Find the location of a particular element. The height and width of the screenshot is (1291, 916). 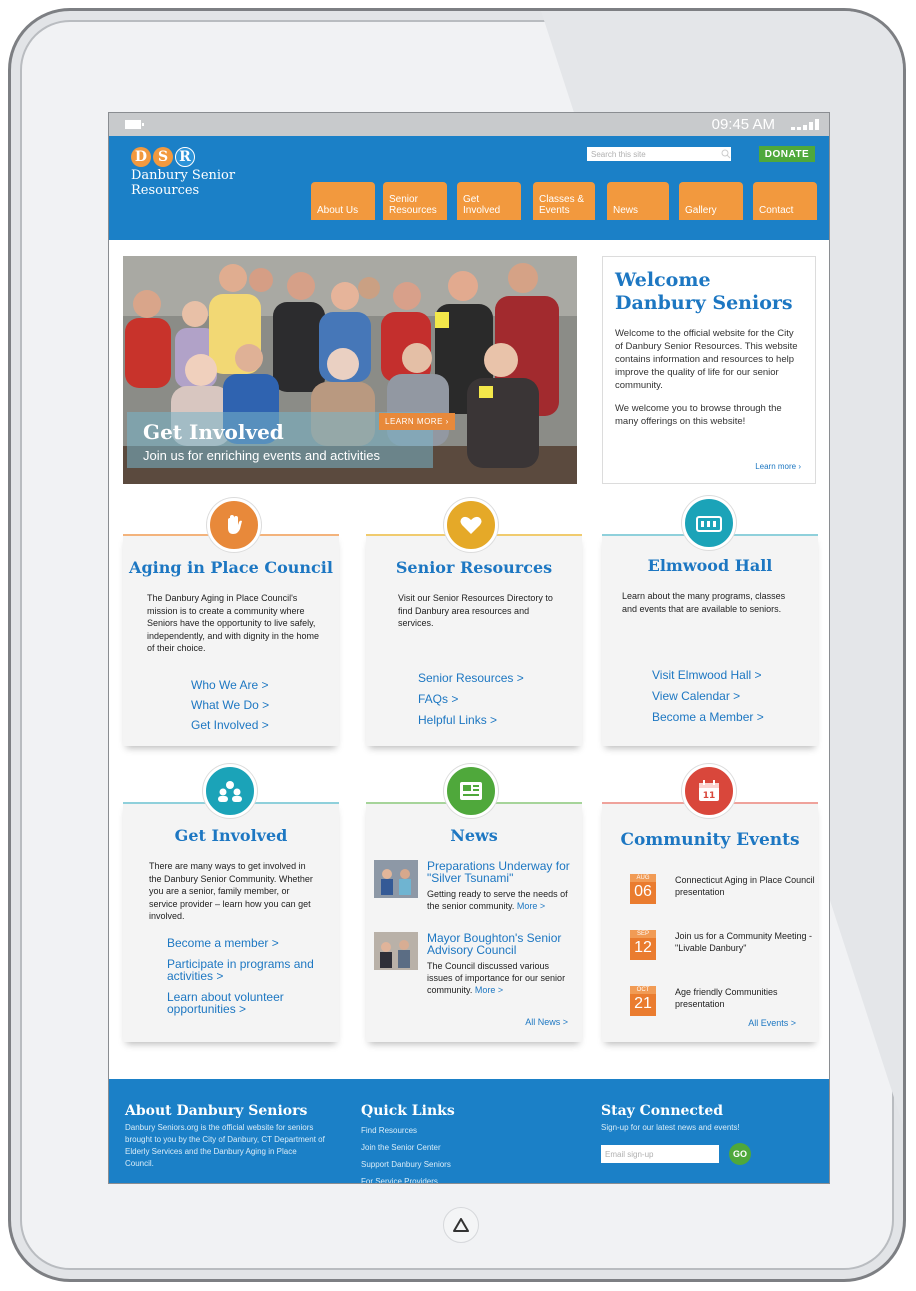

event-date-2: SEP 12 is located at coordinates (643, 945).